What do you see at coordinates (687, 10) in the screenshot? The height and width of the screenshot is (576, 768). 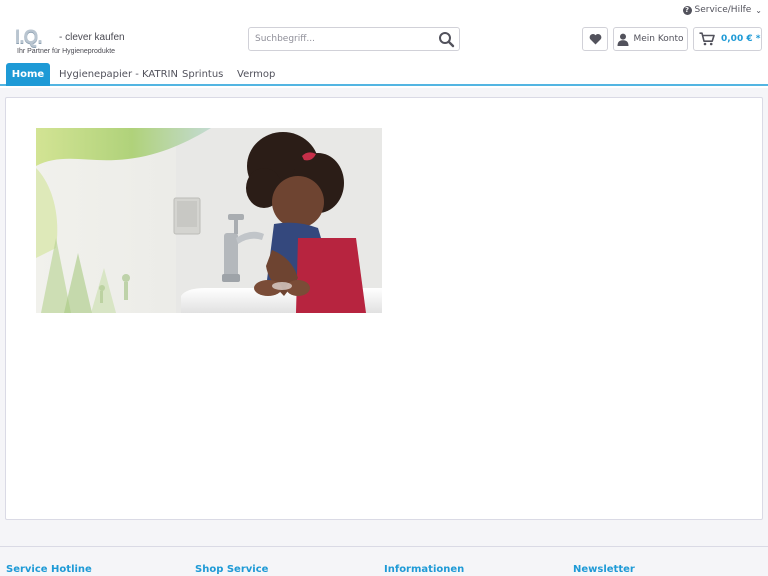 I see `help-icon: ?` at bounding box center [687, 10].